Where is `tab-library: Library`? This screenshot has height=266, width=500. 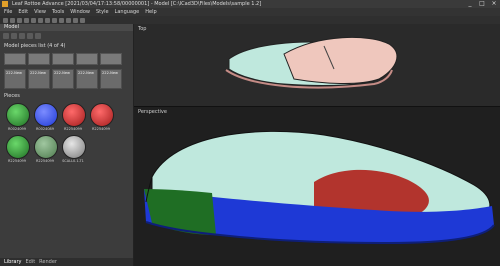
tab-library: Library is located at coordinates (12, 262).